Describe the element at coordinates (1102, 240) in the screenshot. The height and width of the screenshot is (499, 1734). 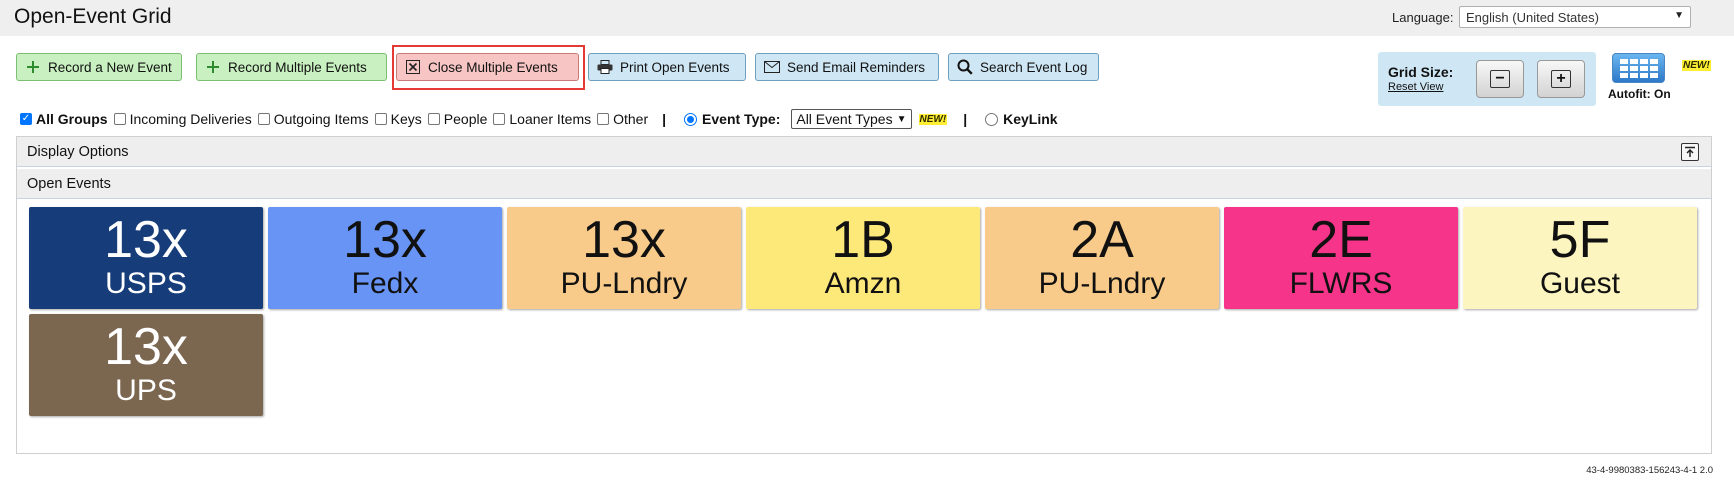
I see `tile-count: 2A` at that location.